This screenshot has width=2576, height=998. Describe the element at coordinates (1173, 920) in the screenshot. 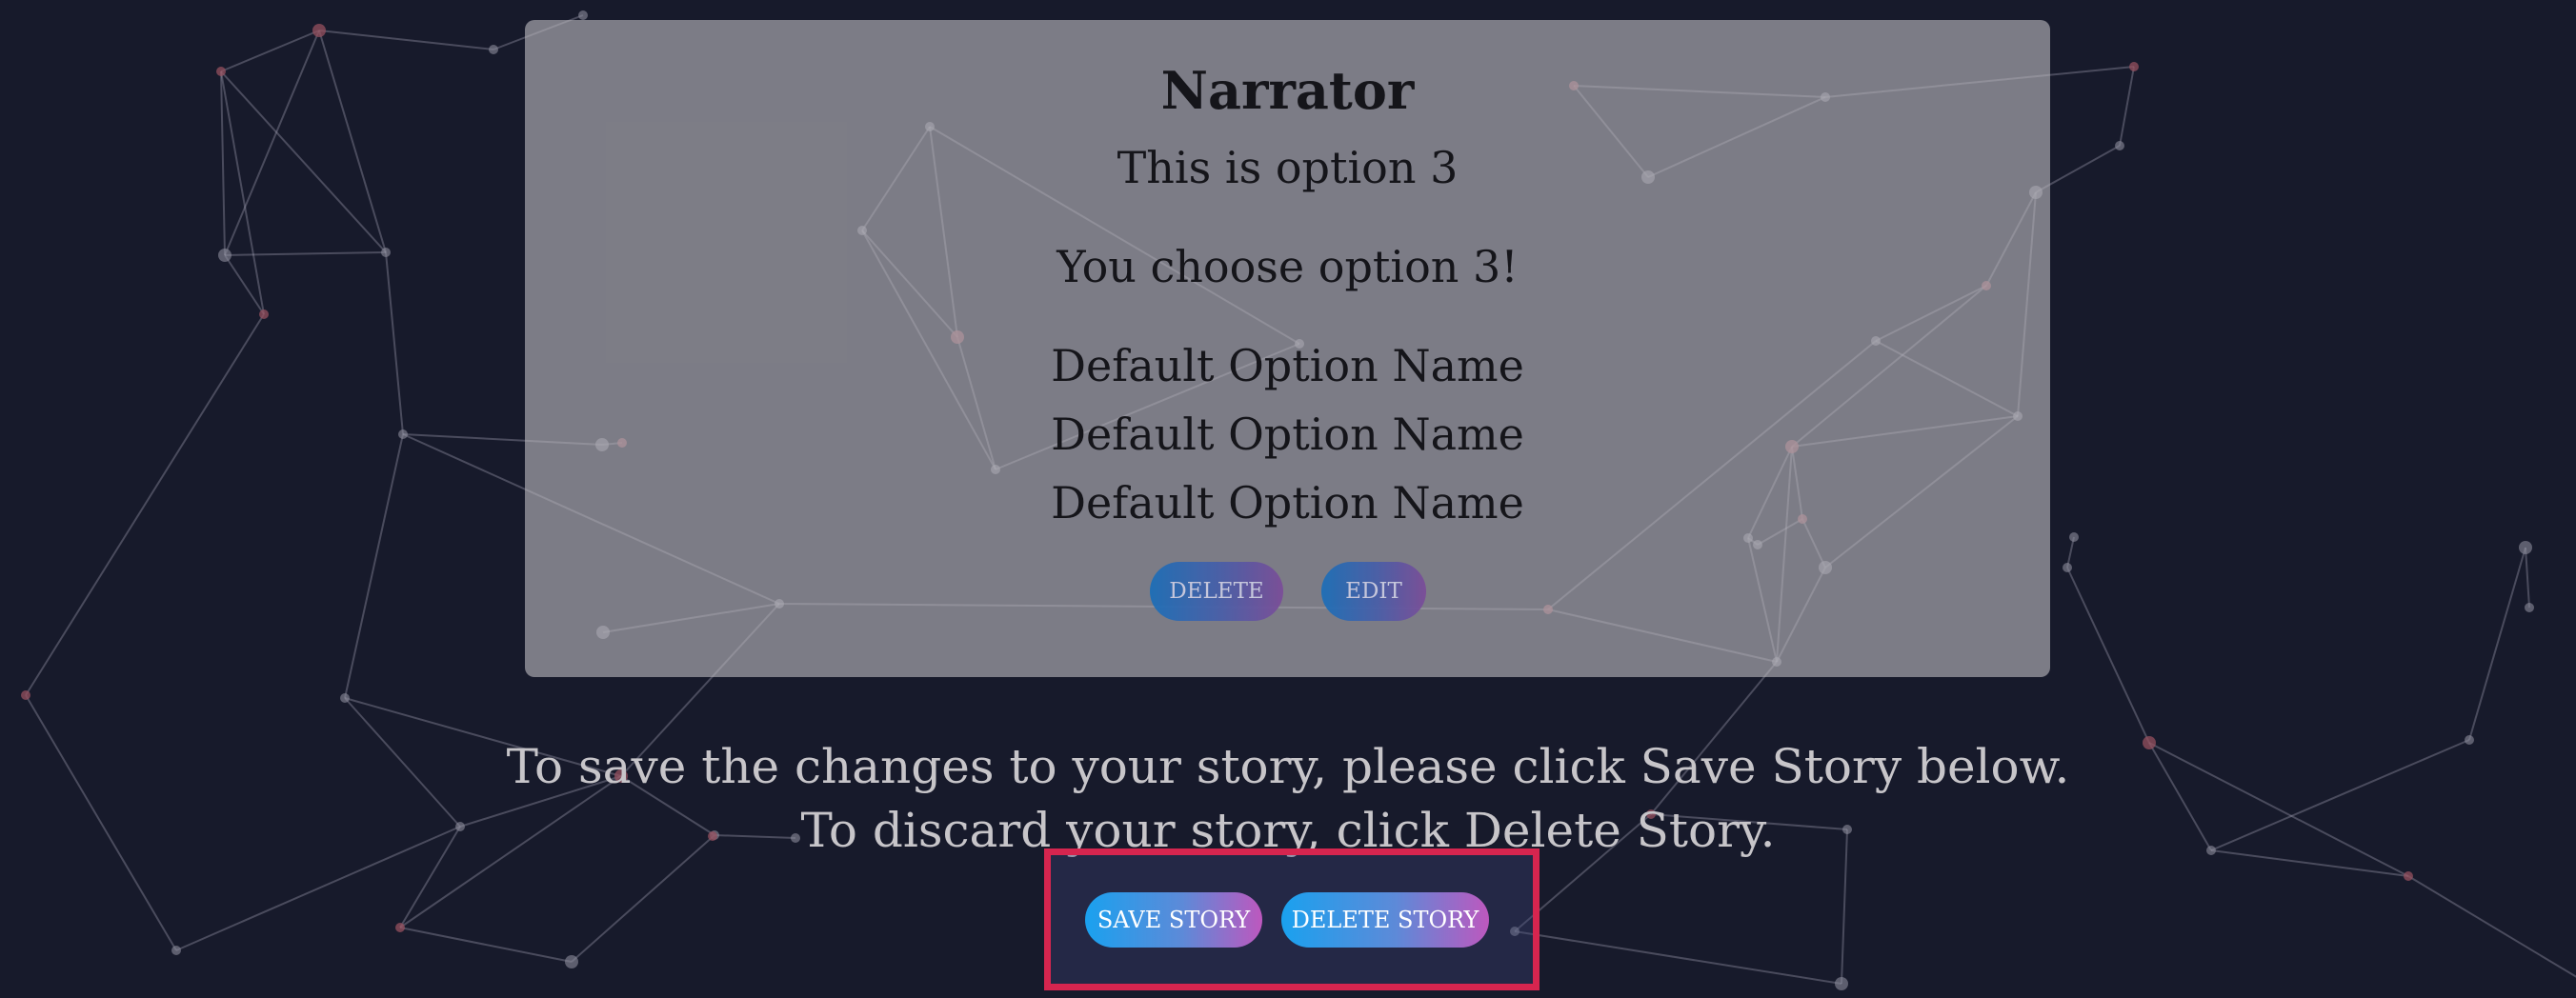

I see `save-story-button: SAVE STORY` at that location.